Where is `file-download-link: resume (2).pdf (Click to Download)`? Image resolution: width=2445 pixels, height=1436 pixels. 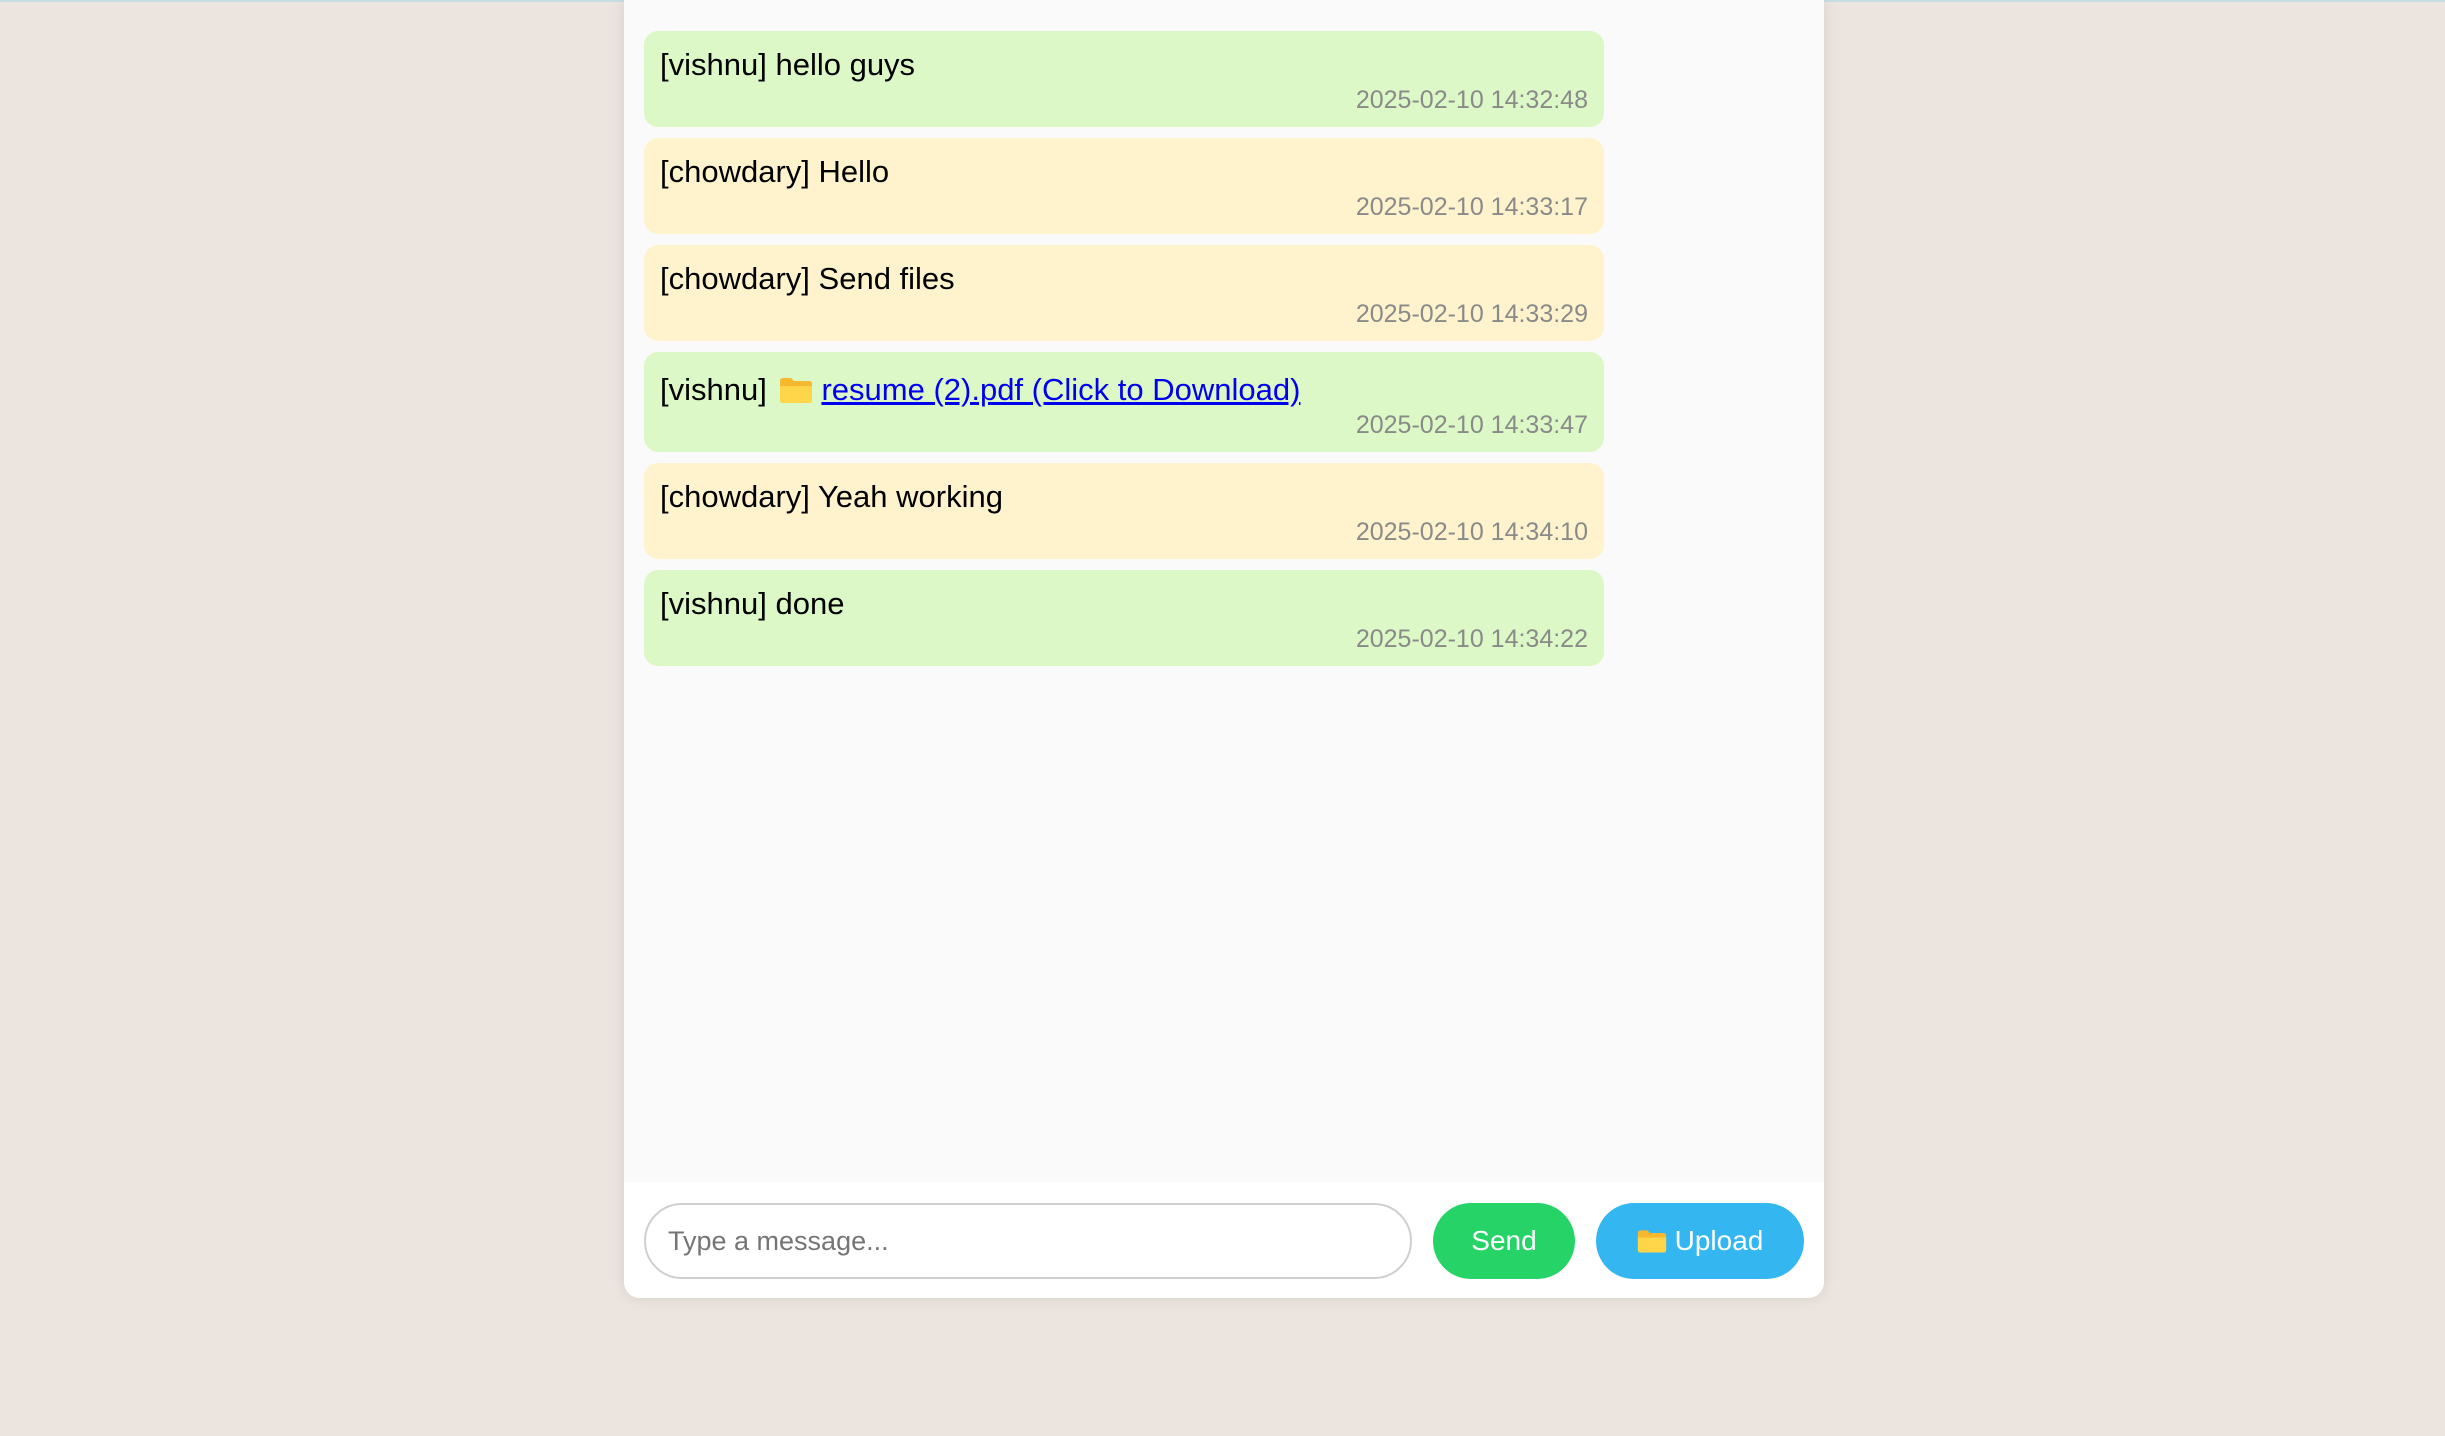
file-download-link: resume (2).pdf (Click to Download) is located at coordinates (1037, 389).